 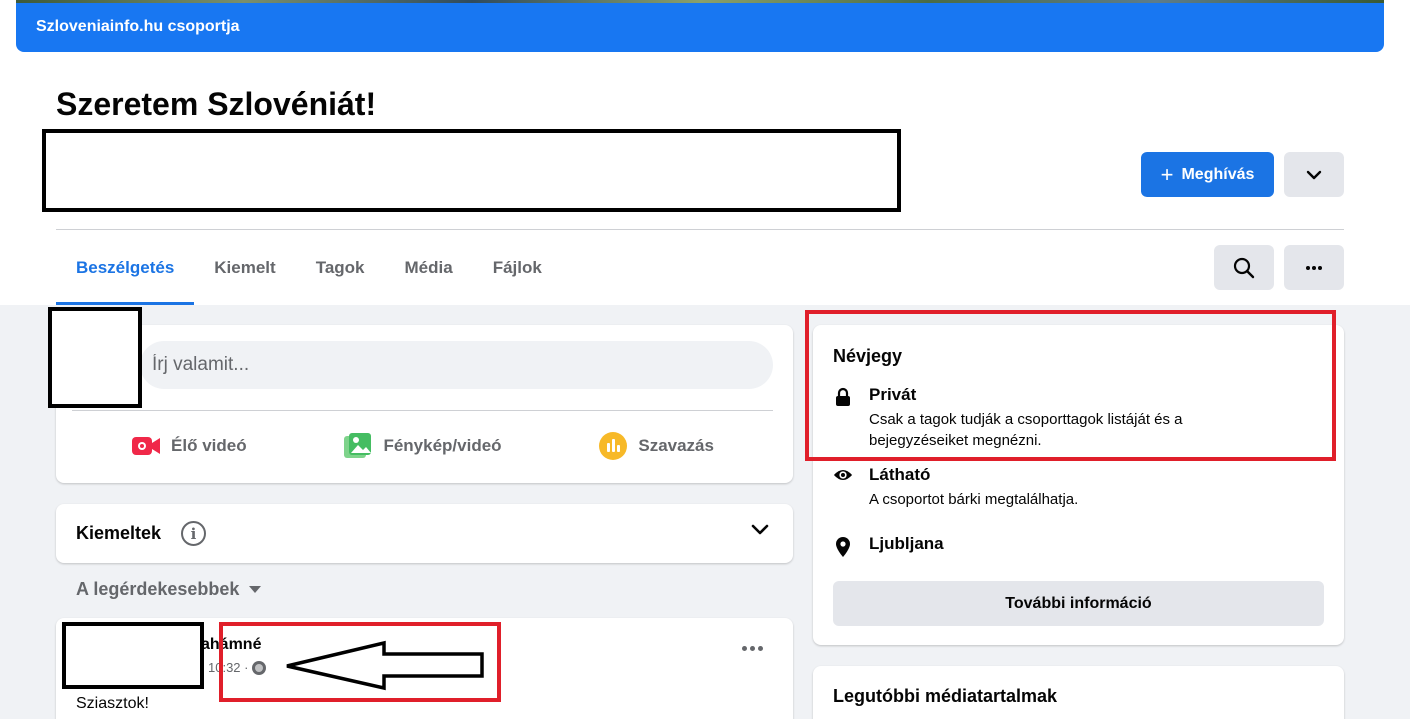 What do you see at coordinates (125, 275) in the screenshot?
I see `tab-discussion: Beszélgetés` at bounding box center [125, 275].